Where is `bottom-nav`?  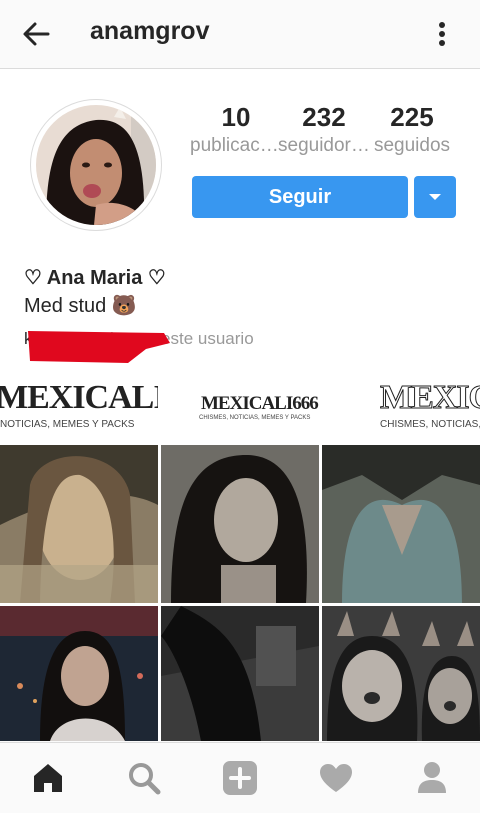 bottom-nav is located at coordinates (240, 777).